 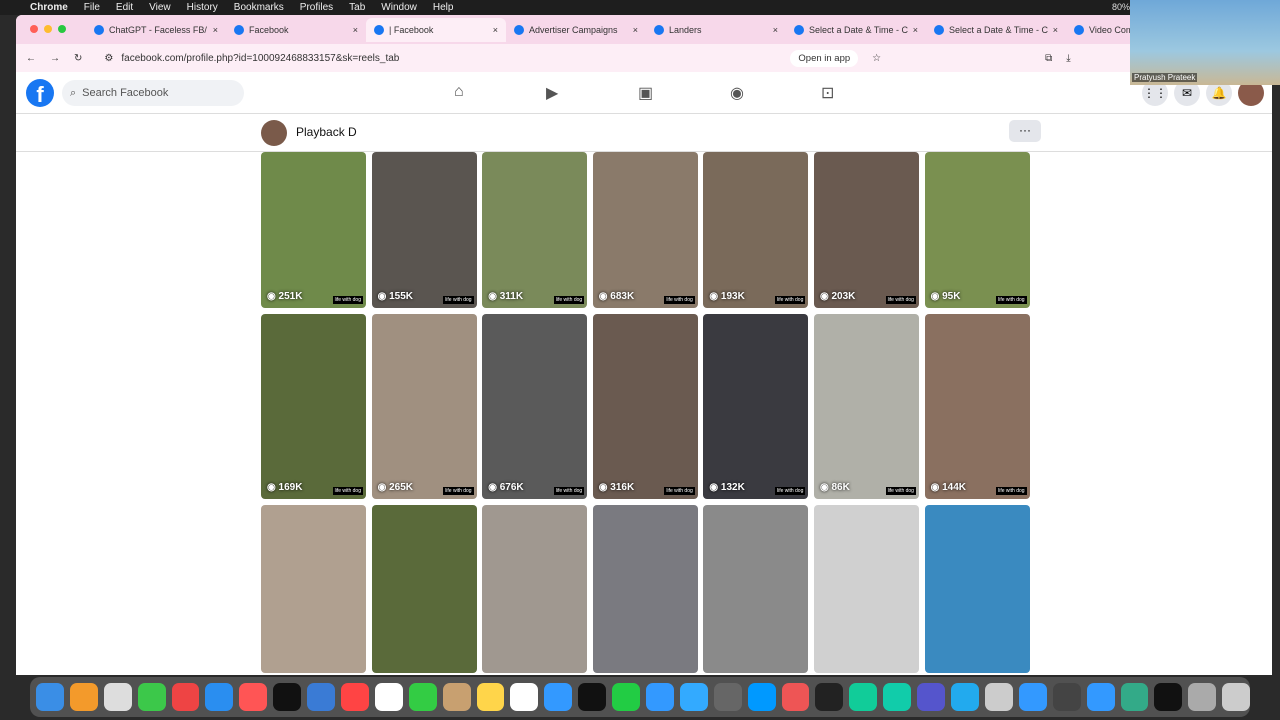 I want to click on reel-thumbnail: ◉ 683K life with dog, so click(x=645, y=230).